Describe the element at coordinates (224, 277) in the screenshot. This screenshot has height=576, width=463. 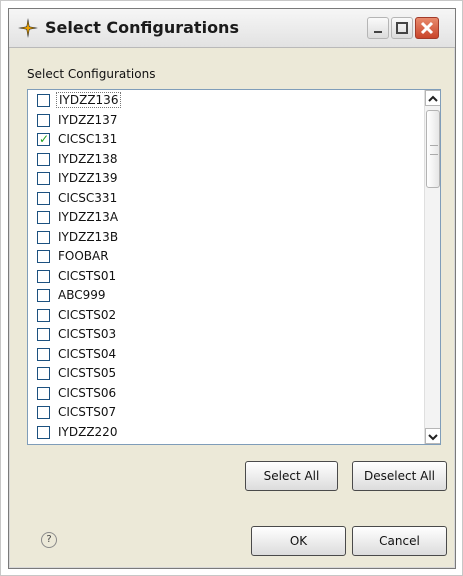
I see `configuration-list-item: CICSTS01` at that location.